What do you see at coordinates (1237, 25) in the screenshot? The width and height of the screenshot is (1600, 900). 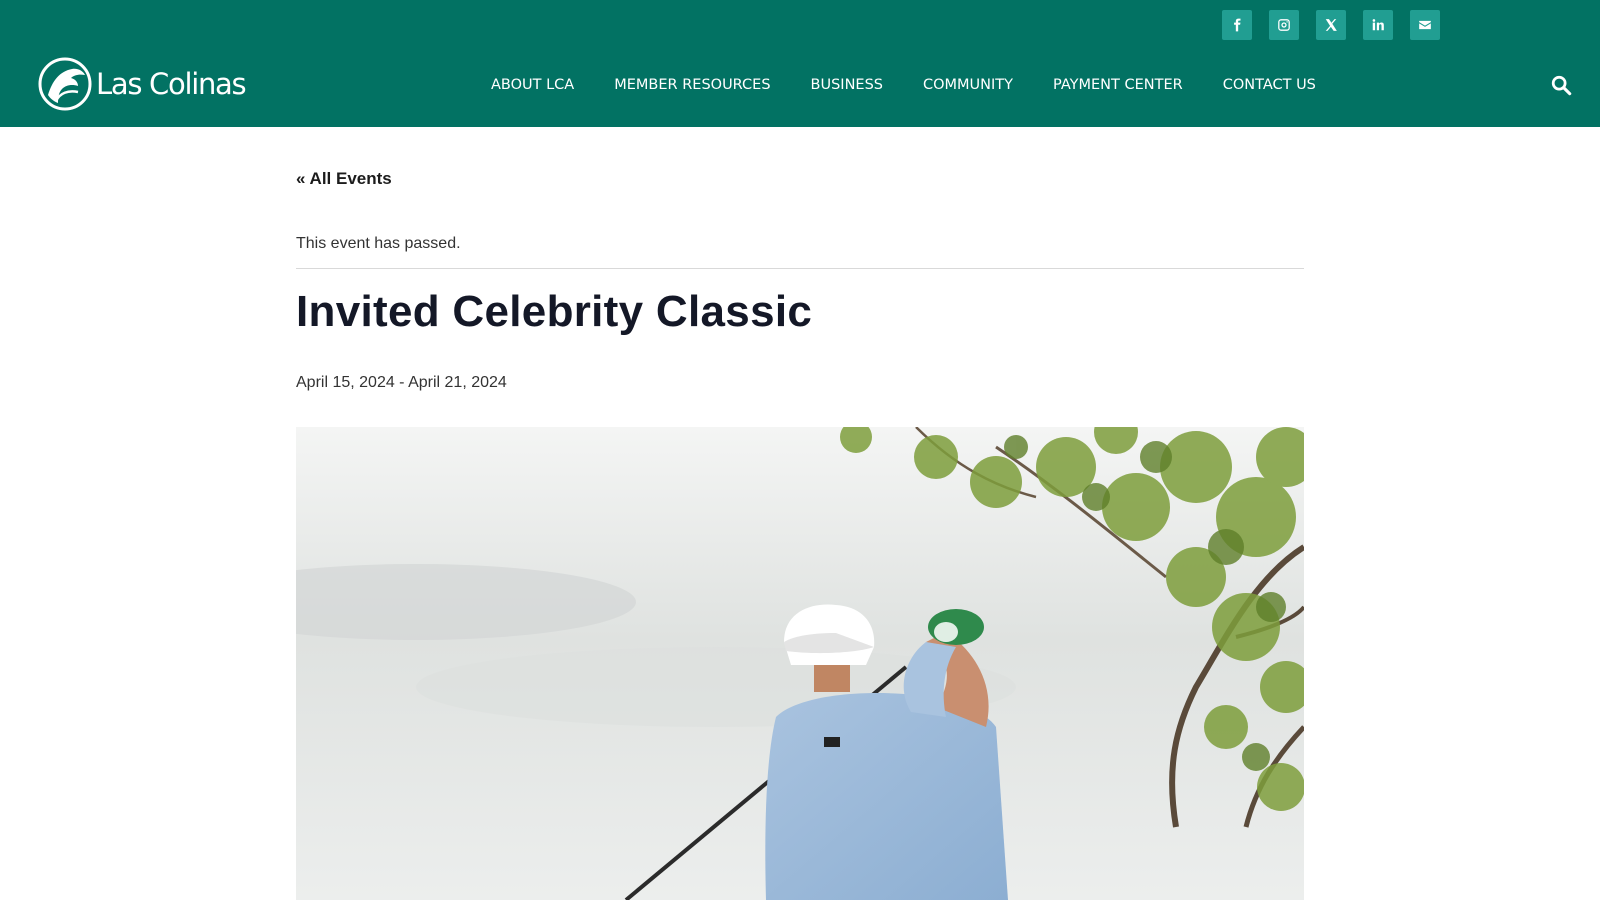 I see `facebook-icon` at bounding box center [1237, 25].